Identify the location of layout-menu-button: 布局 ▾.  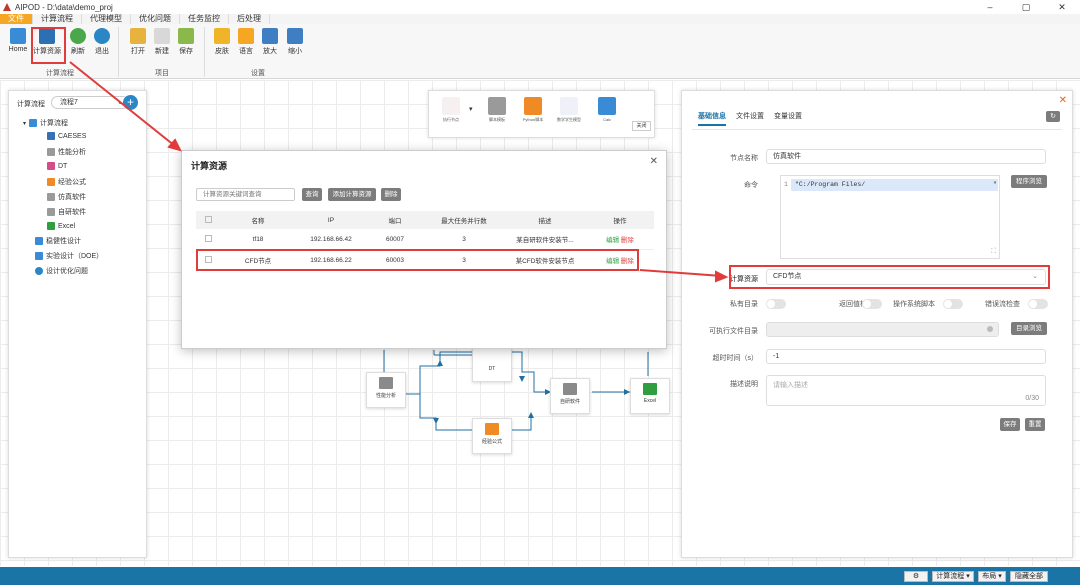
(992, 576).